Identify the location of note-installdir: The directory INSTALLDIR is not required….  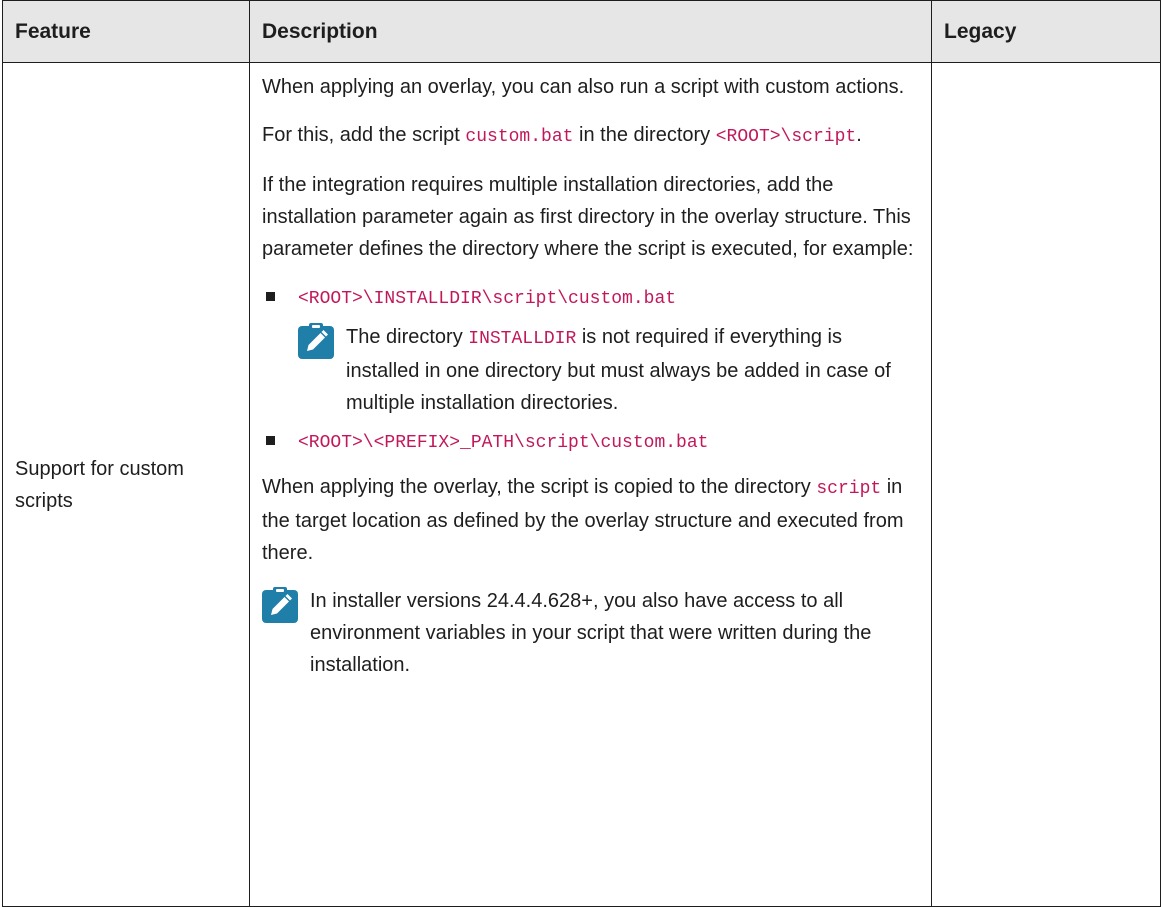
(608, 370).